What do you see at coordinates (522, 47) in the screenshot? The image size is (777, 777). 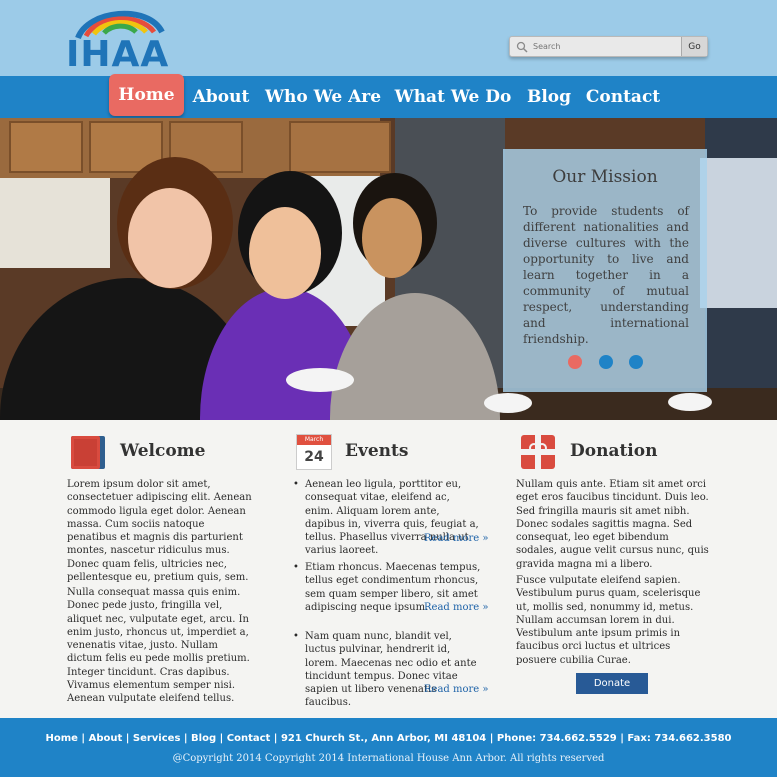 I see `search-icon` at bounding box center [522, 47].